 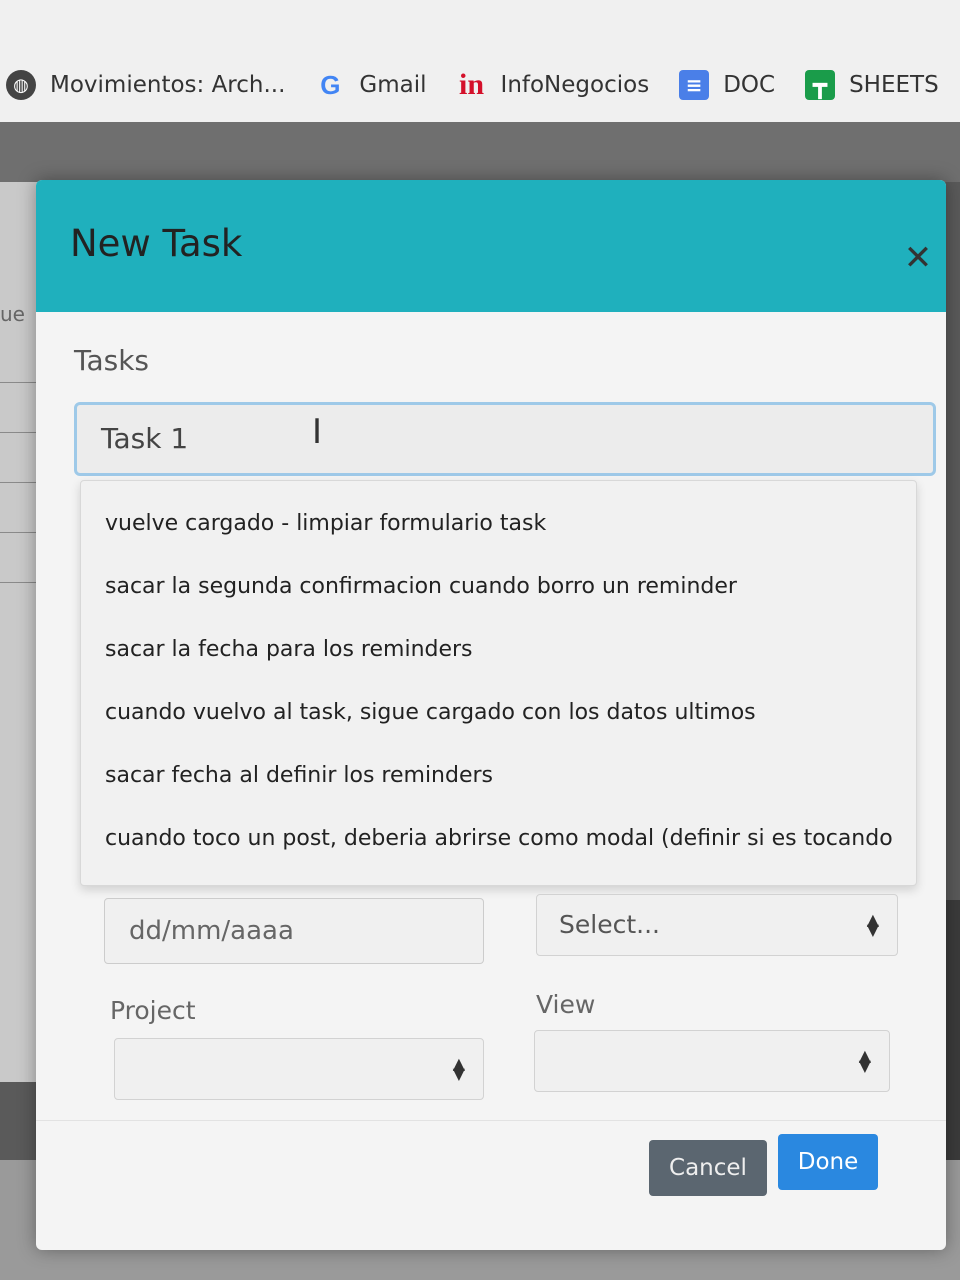 What do you see at coordinates (393, 85) in the screenshot?
I see `bookmark-label: Gmail` at bounding box center [393, 85].